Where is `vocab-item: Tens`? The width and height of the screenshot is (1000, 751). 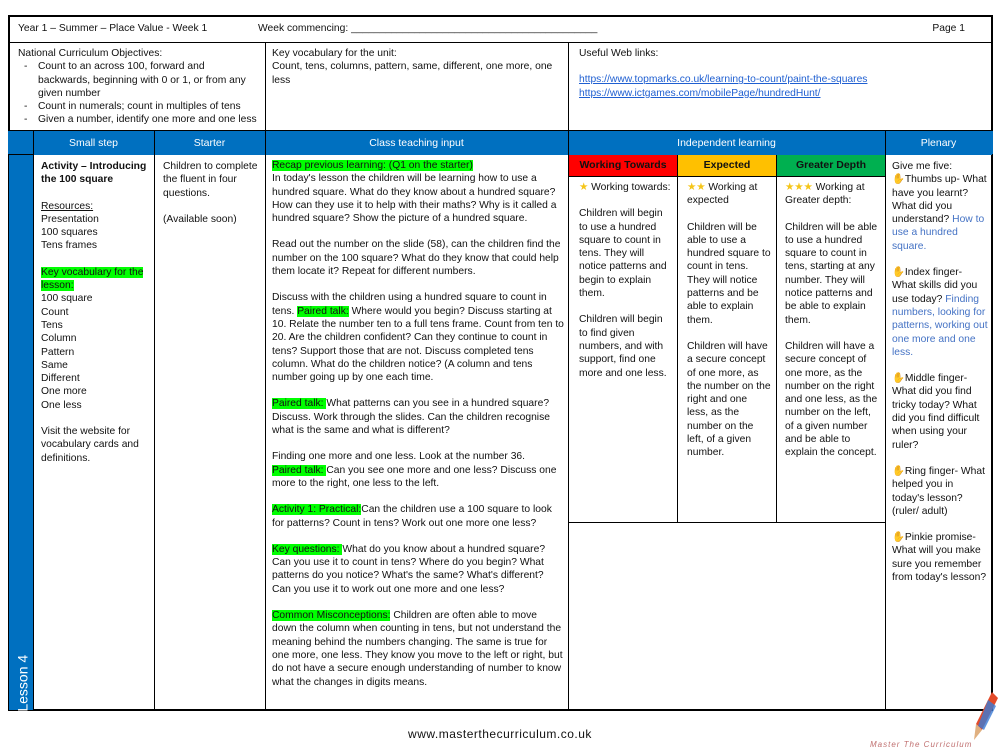 vocab-item: Tens is located at coordinates (52, 325).